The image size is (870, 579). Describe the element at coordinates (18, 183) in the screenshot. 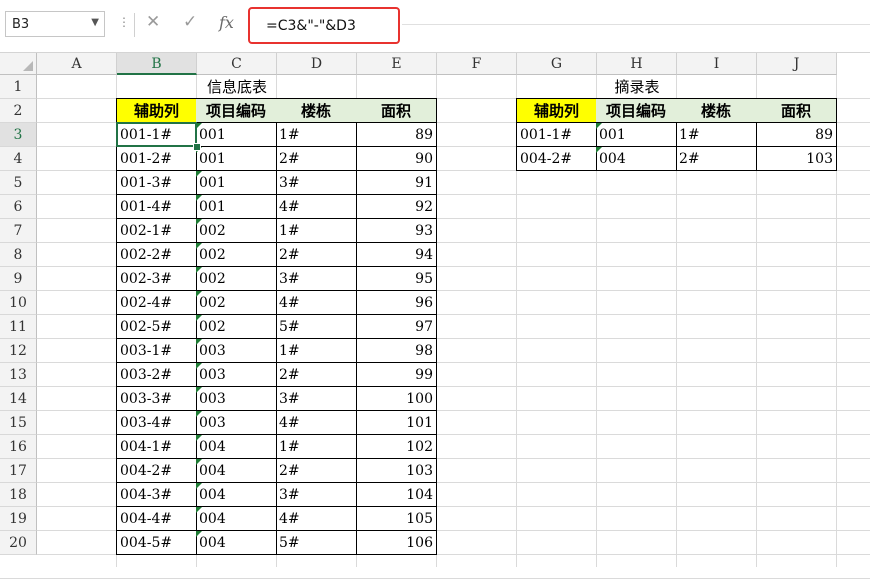

I see `row-header-5: 5` at that location.